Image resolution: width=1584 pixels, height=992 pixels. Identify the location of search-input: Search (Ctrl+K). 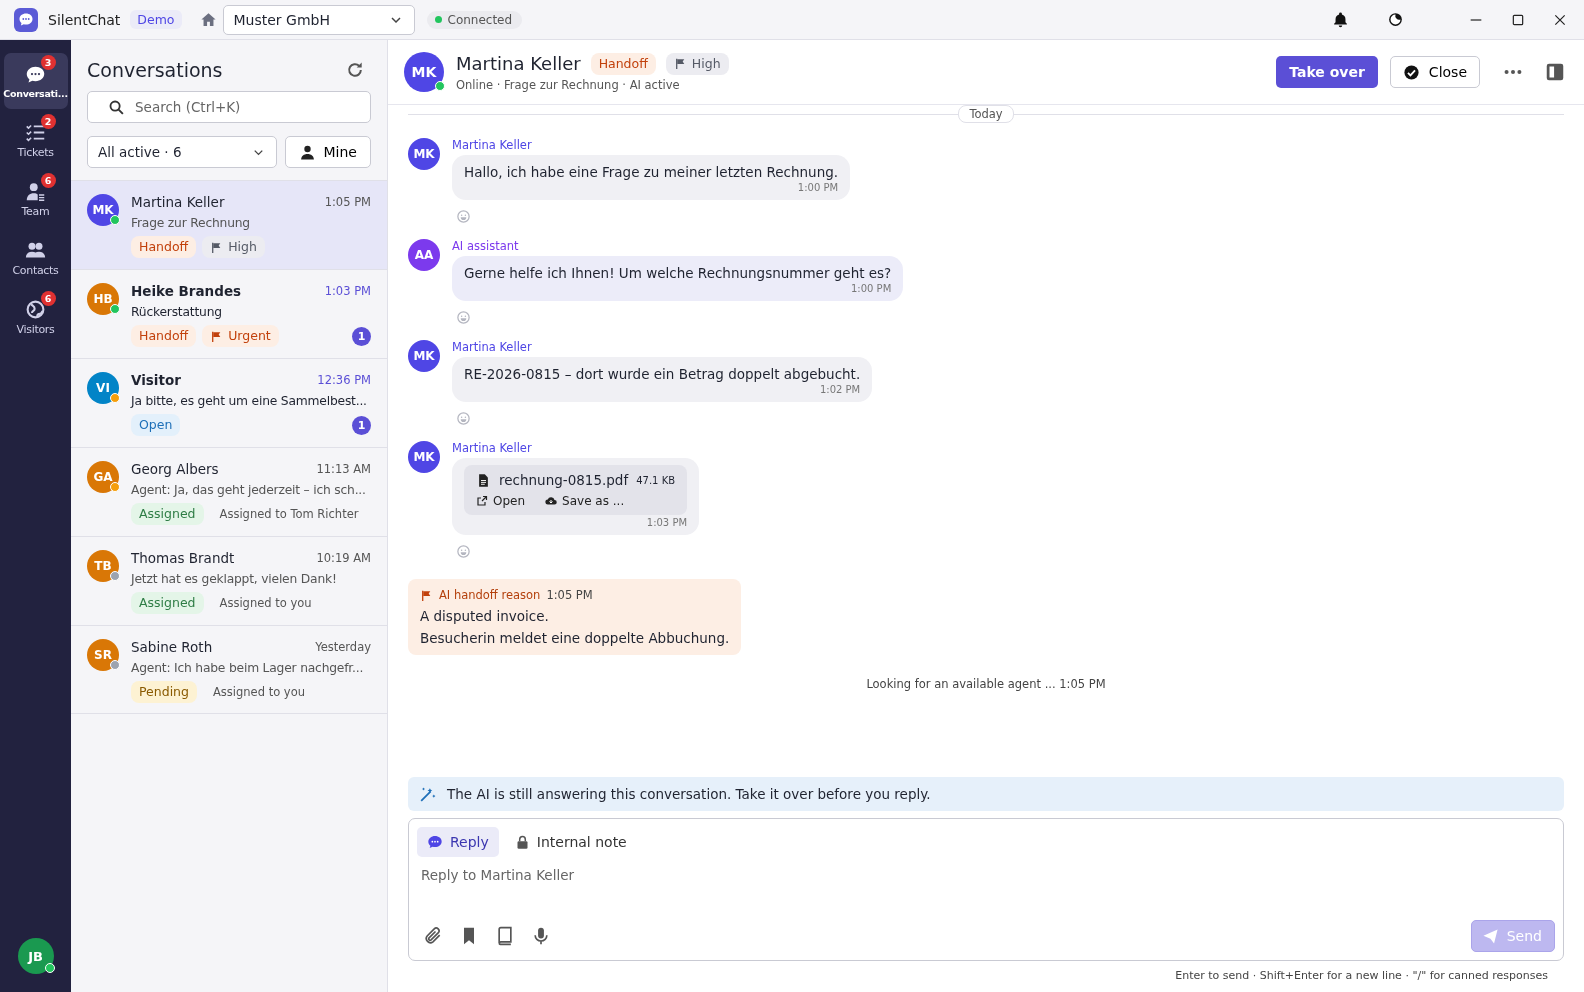
(247, 107).